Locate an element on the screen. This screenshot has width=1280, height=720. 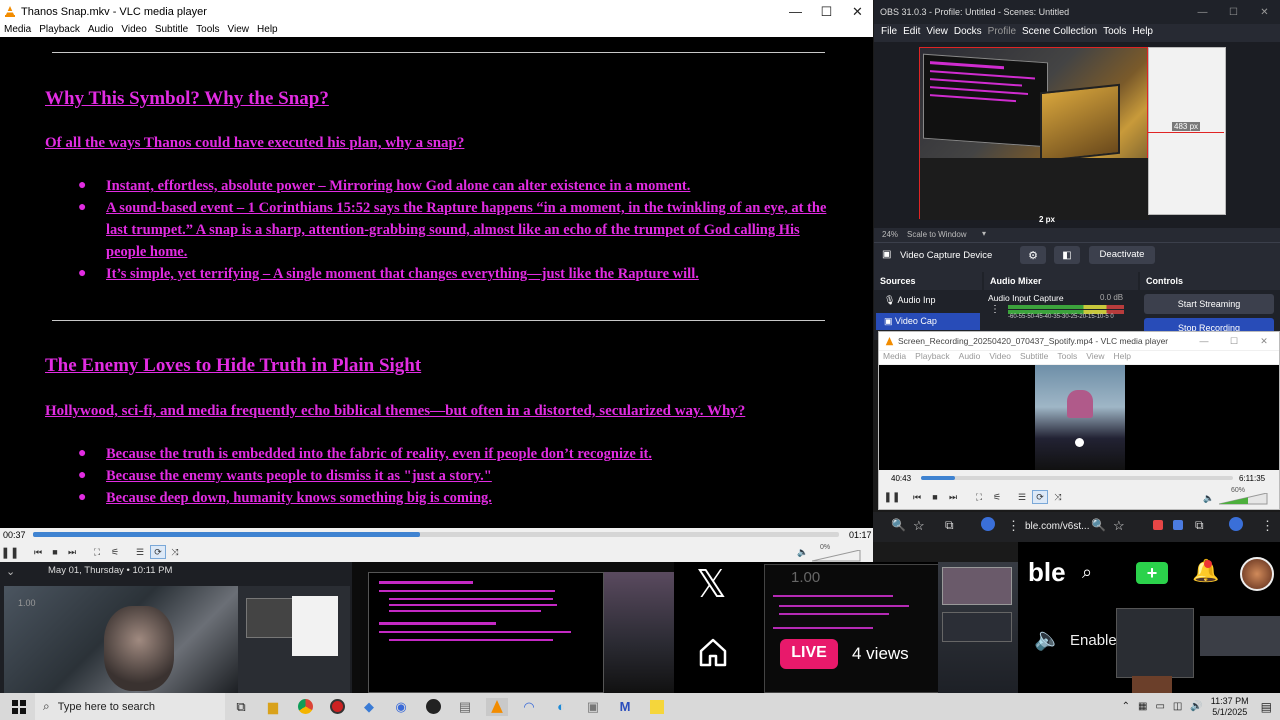
gear-icon: ⚙ is located at coordinates (1033, 255).